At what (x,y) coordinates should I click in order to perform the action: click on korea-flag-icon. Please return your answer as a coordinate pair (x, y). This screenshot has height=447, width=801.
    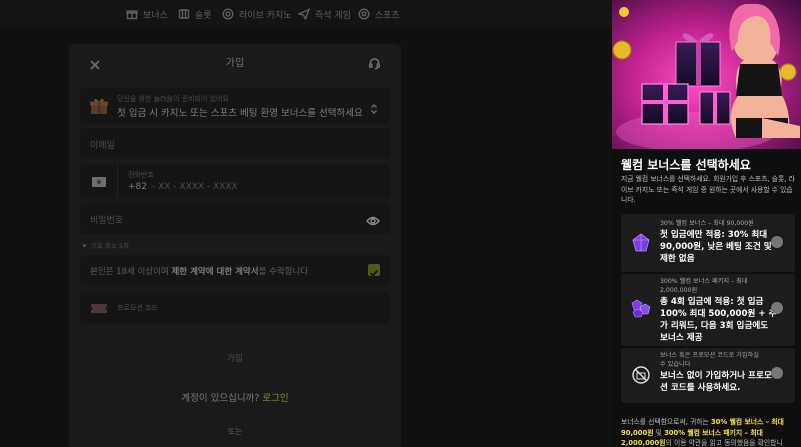
    Looking at the image, I should click on (98, 181).